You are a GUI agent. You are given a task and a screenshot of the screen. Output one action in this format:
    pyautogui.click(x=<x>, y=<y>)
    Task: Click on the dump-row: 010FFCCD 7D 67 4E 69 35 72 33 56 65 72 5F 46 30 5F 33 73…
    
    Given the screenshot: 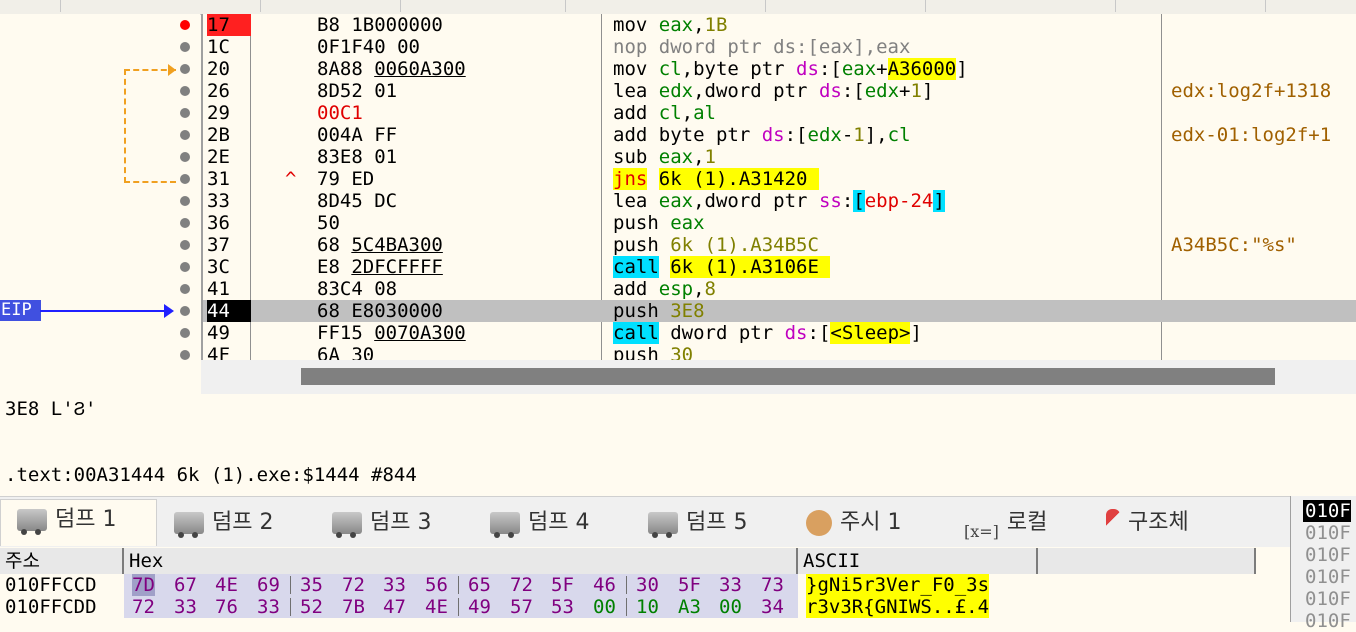 What is the action you would take?
    pyautogui.click(x=628, y=585)
    